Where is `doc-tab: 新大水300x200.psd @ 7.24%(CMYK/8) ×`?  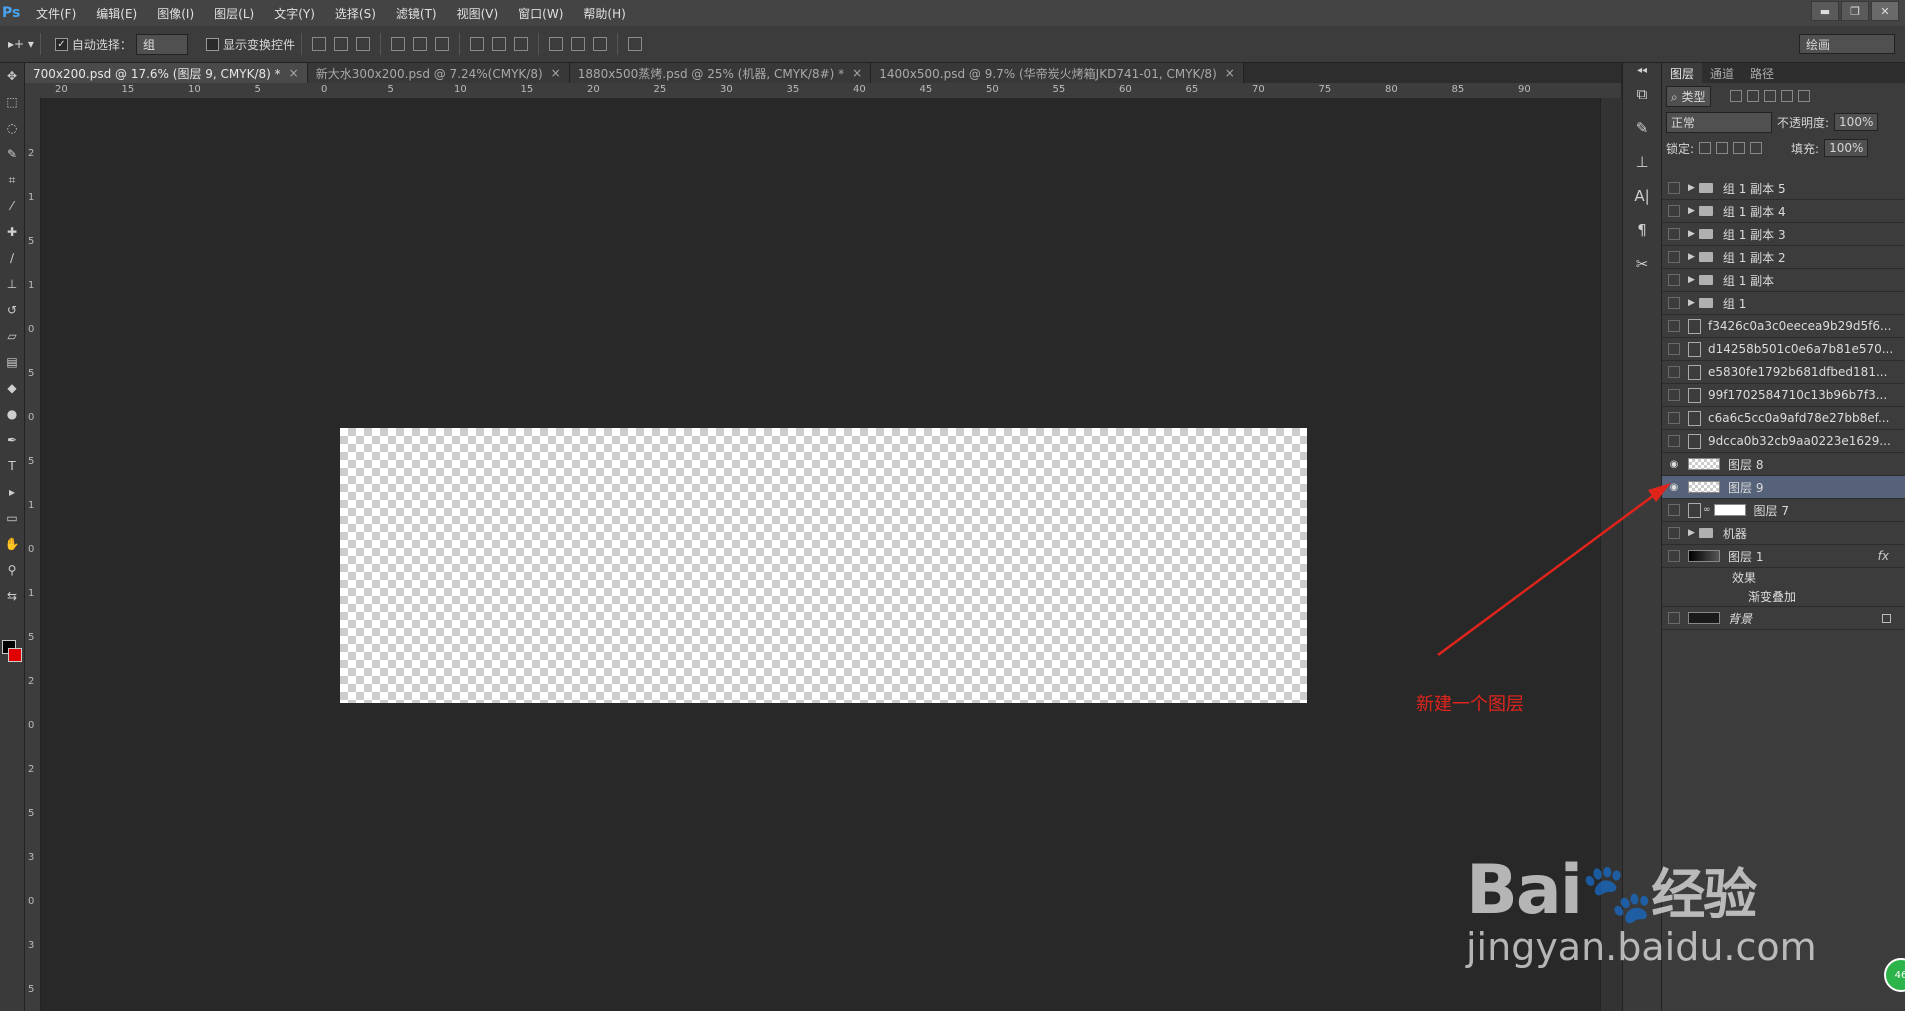 doc-tab: 新大水300x200.psd @ 7.24%(CMYK/8) × is located at coordinates (438, 73).